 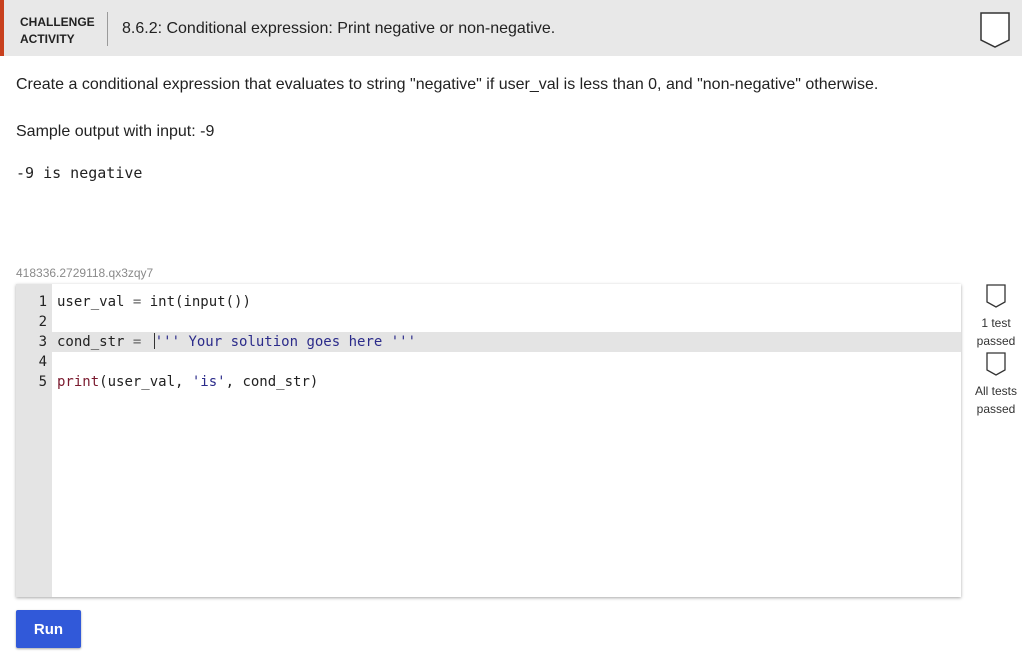 What do you see at coordinates (42, 342) in the screenshot?
I see `line-number: 3` at bounding box center [42, 342].